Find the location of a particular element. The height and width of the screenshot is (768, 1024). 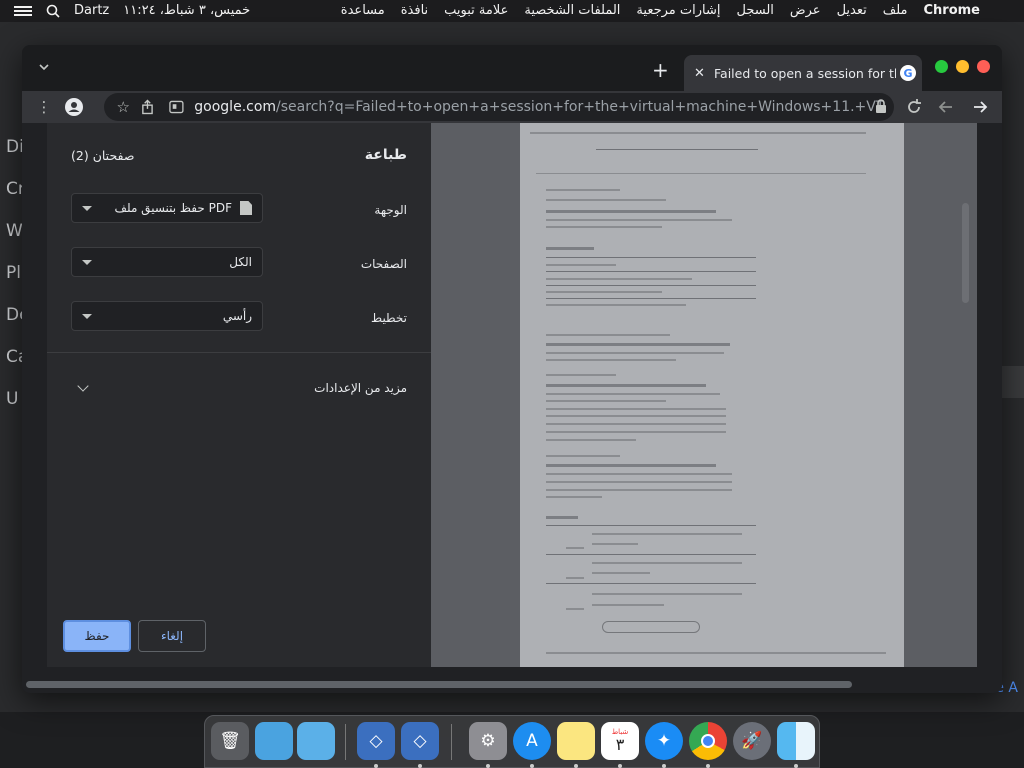

trash-icon: 🗑 is located at coordinates (230, 741).